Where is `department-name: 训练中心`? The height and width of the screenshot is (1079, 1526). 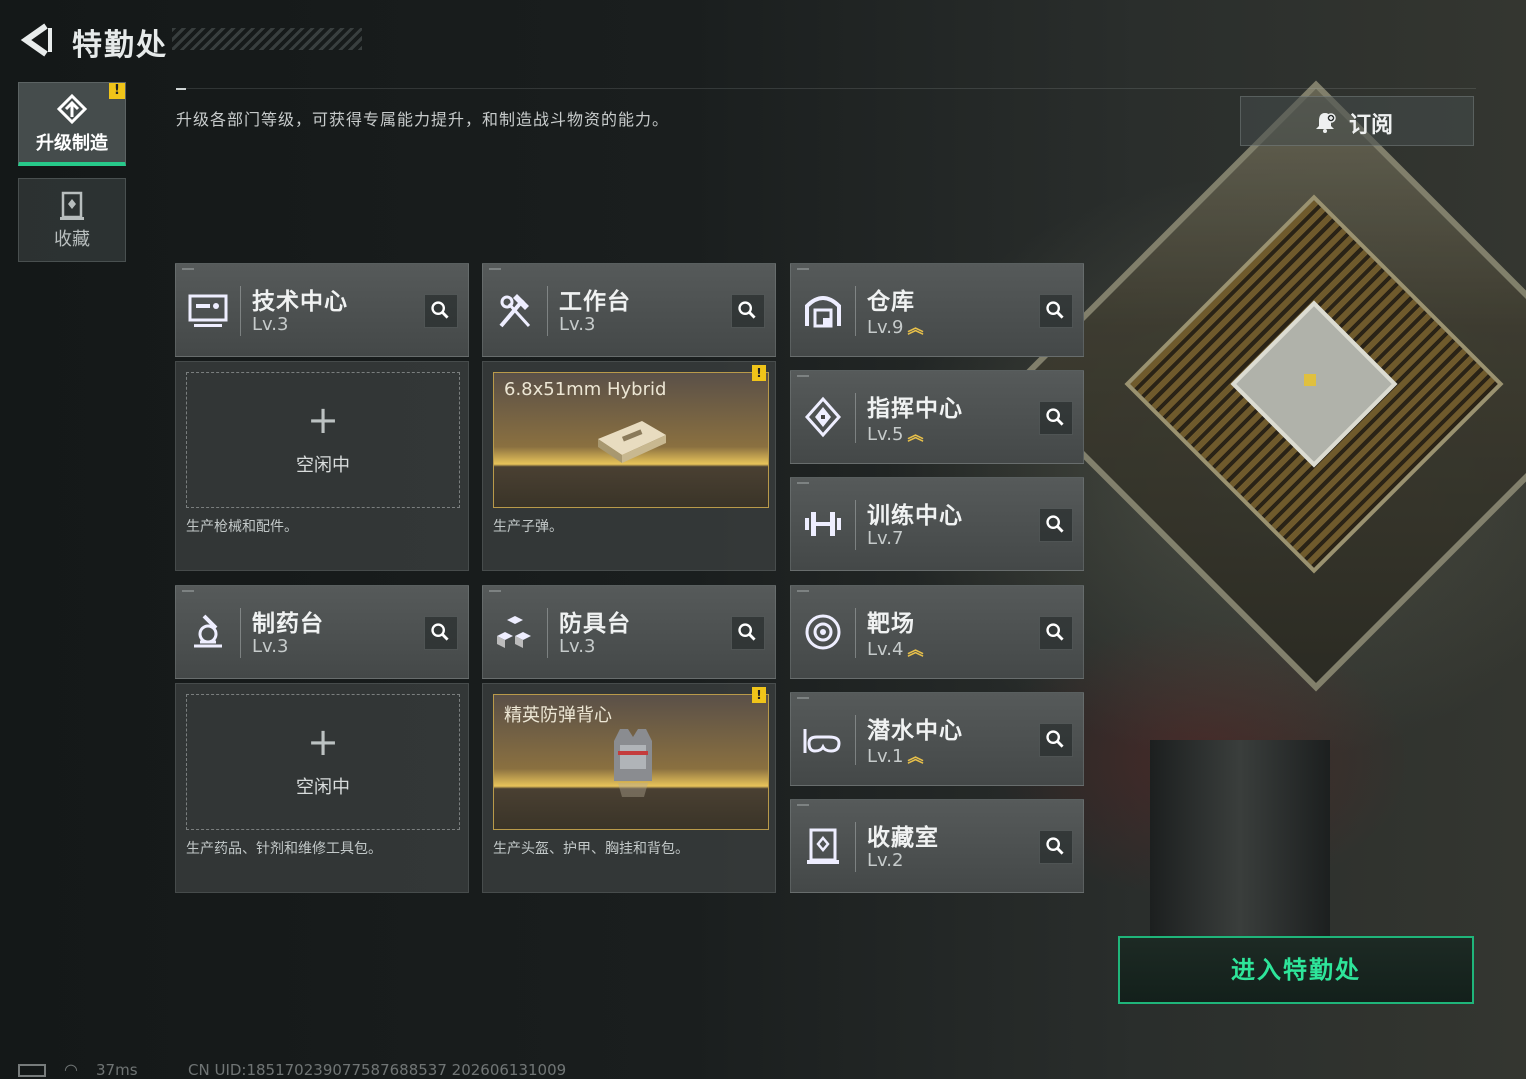 department-name: 训练中心 is located at coordinates (915, 516).